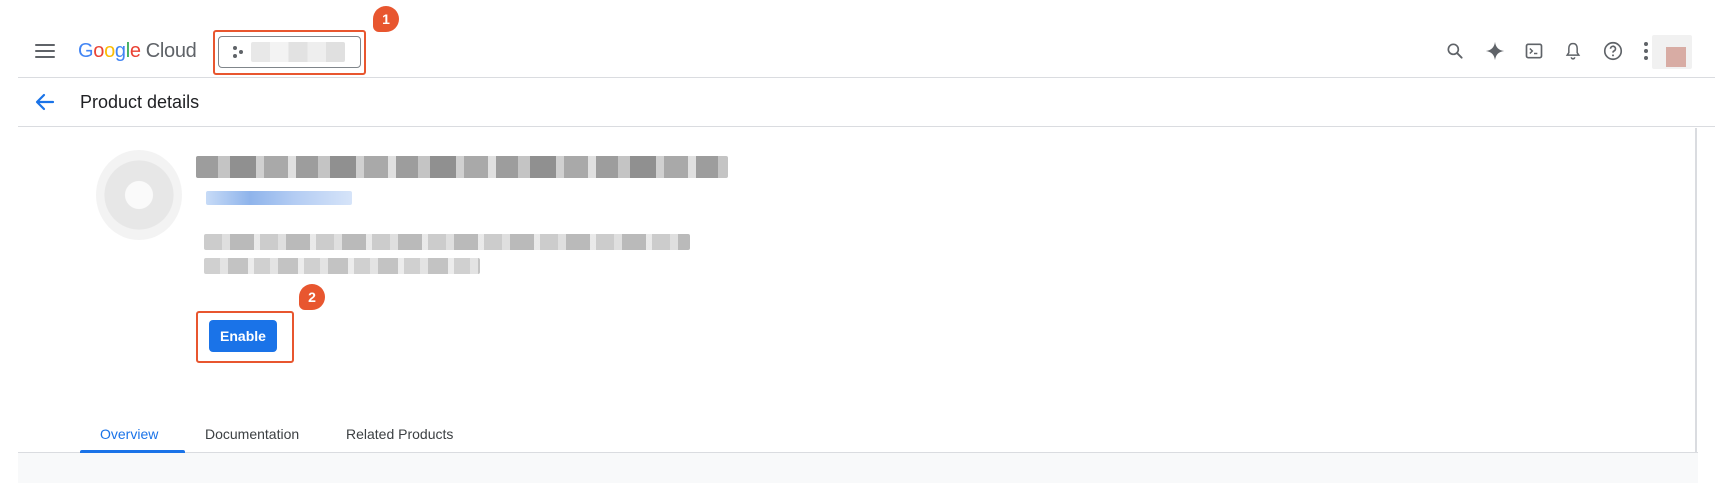 This screenshot has width=1719, height=500. Describe the element at coordinates (462, 167) in the screenshot. I see `product-title-redacted` at that location.